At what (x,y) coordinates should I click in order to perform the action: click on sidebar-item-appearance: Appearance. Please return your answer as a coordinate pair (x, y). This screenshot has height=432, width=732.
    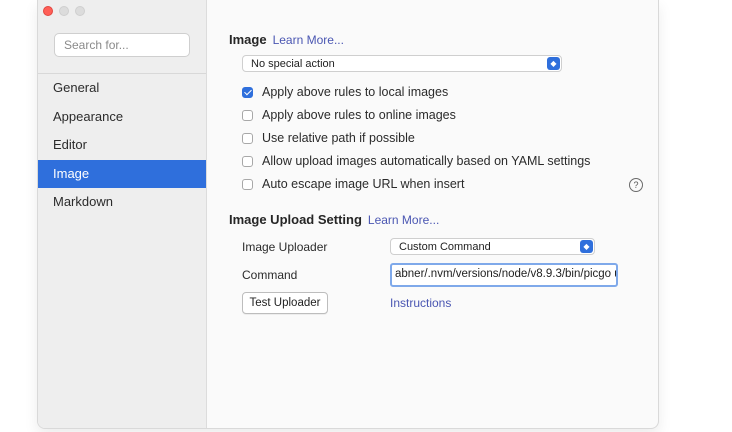
    Looking at the image, I should click on (122, 117).